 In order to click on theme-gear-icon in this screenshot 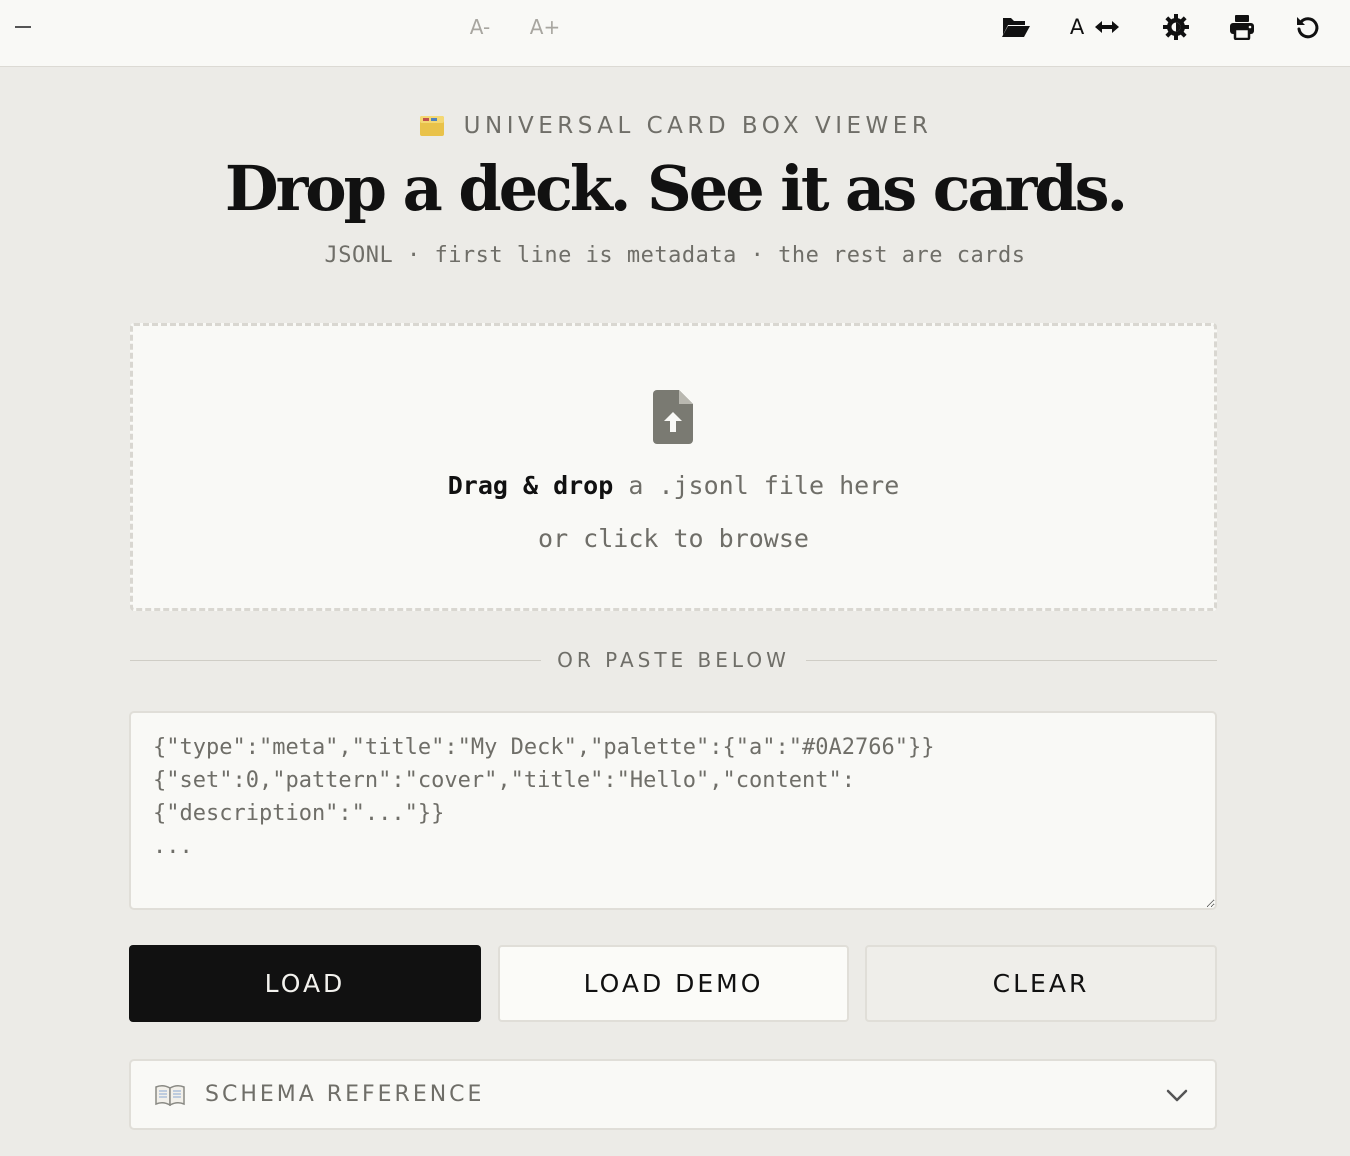, I will do `click(1176, 27)`.